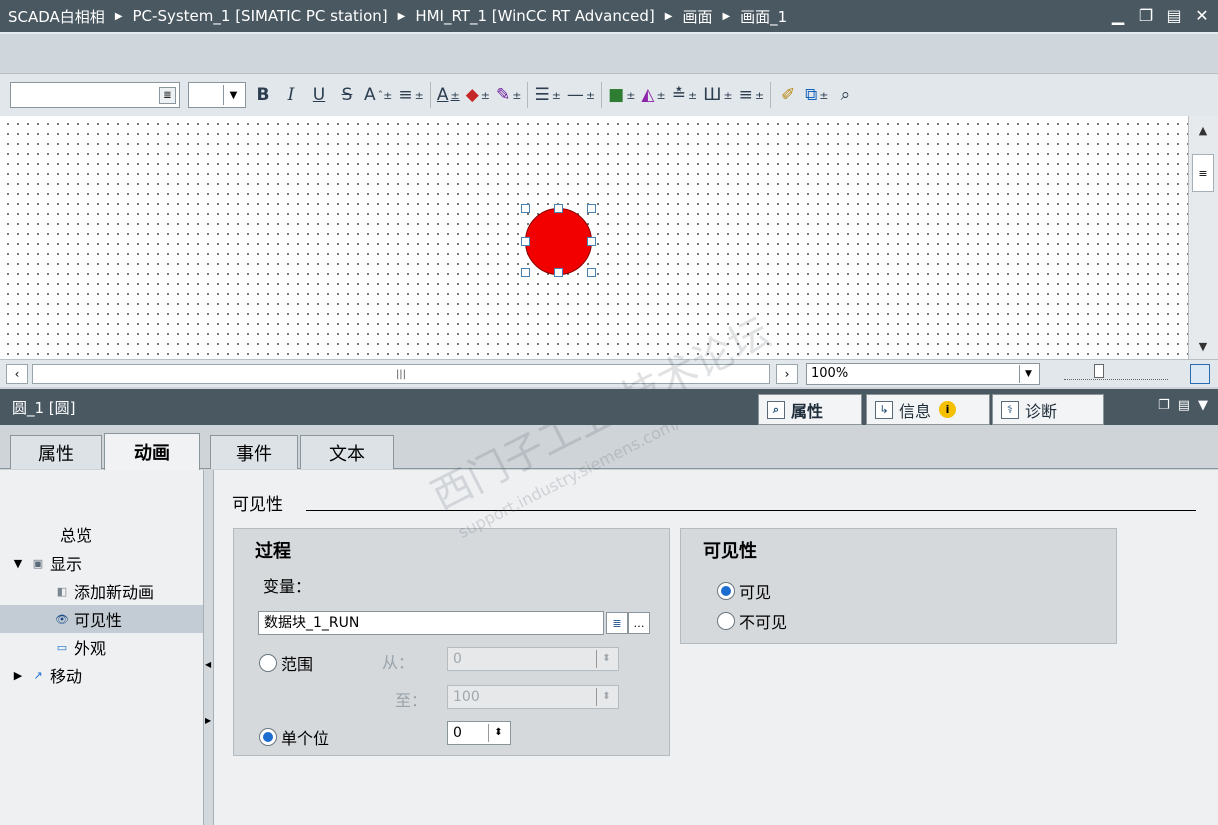  What do you see at coordinates (208, 647) in the screenshot?
I see `pane-splitter: ◀ ▶` at bounding box center [208, 647].